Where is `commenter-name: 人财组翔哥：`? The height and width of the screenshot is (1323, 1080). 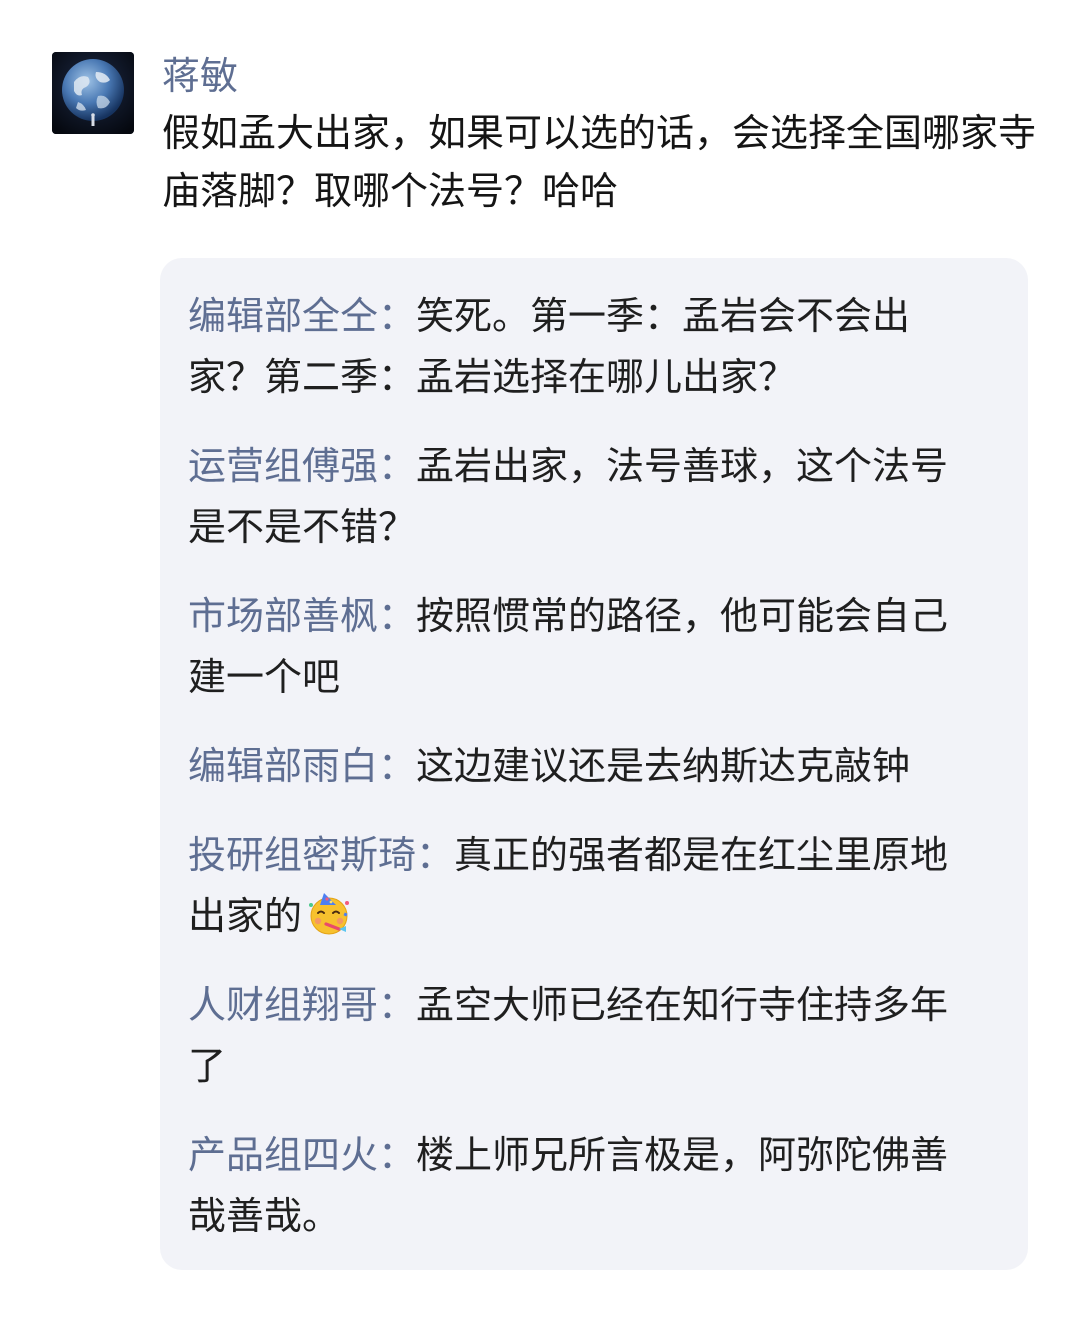 commenter-name: 人财组翔哥： is located at coordinates (302, 1005).